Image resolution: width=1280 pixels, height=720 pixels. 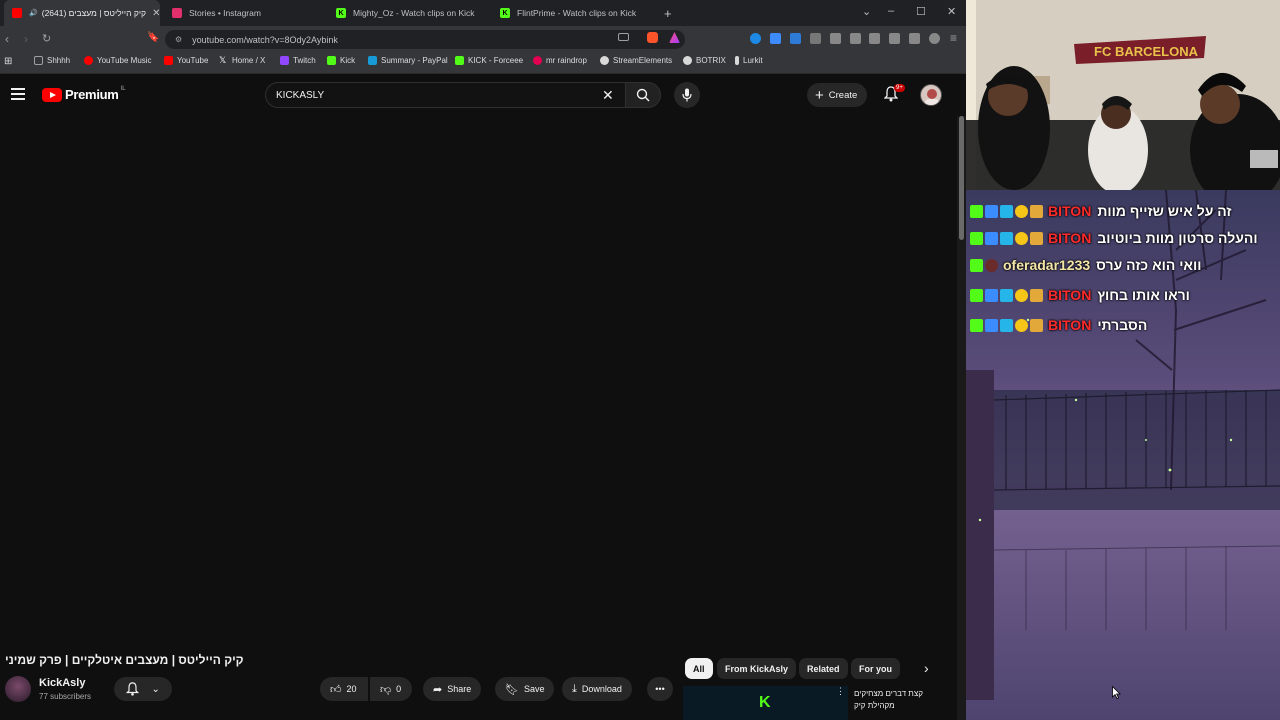 What do you see at coordinates (344, 689) in the screenshot?
I see `like-button: 👍︎ 20` at bounding box center [344, 689].